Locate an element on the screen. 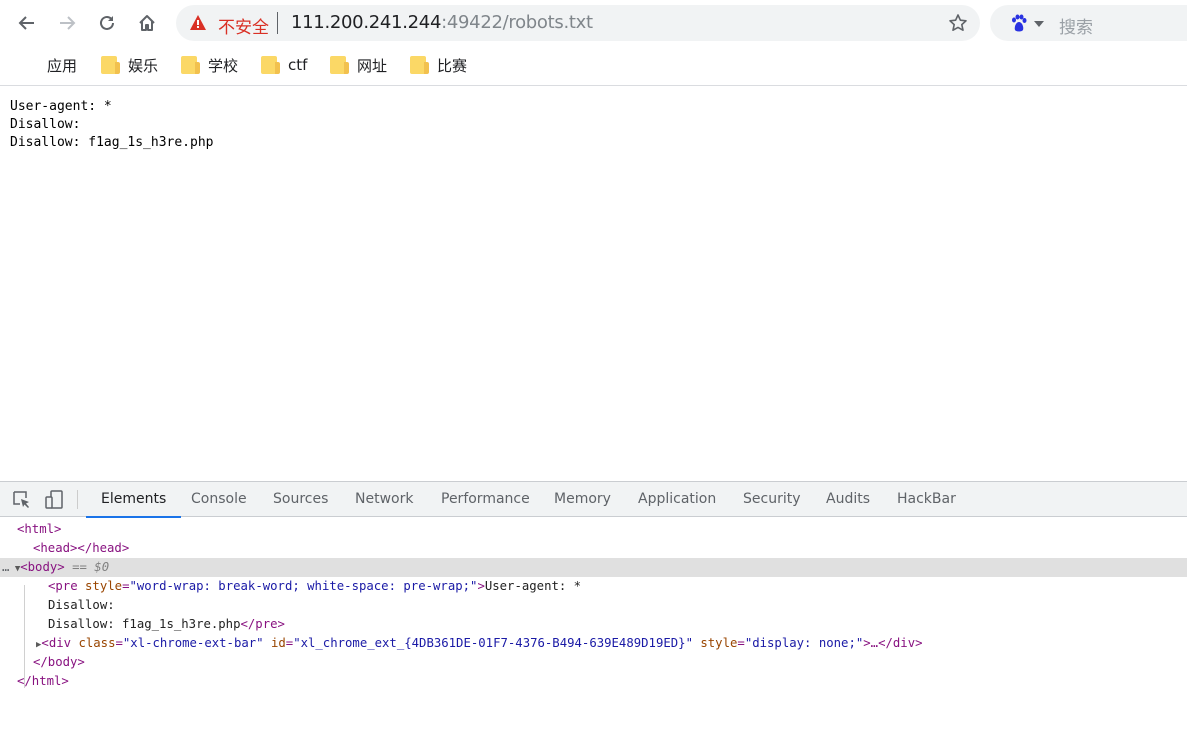 The width and height of the screenshot is (1187, 735). dom-attr-name: id is located at coordinates (278, 643).